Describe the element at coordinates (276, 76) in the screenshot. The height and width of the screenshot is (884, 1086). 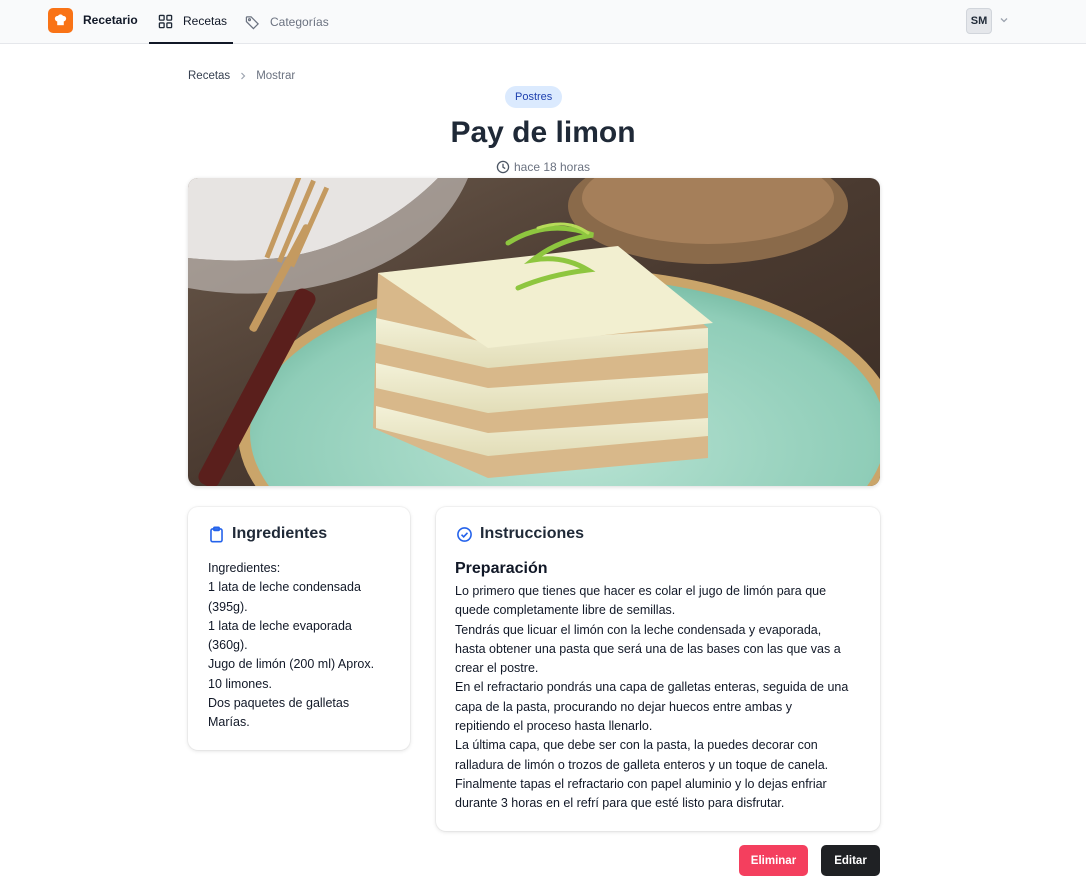
I see `breadcrumb-current: Mostrar` at that location.